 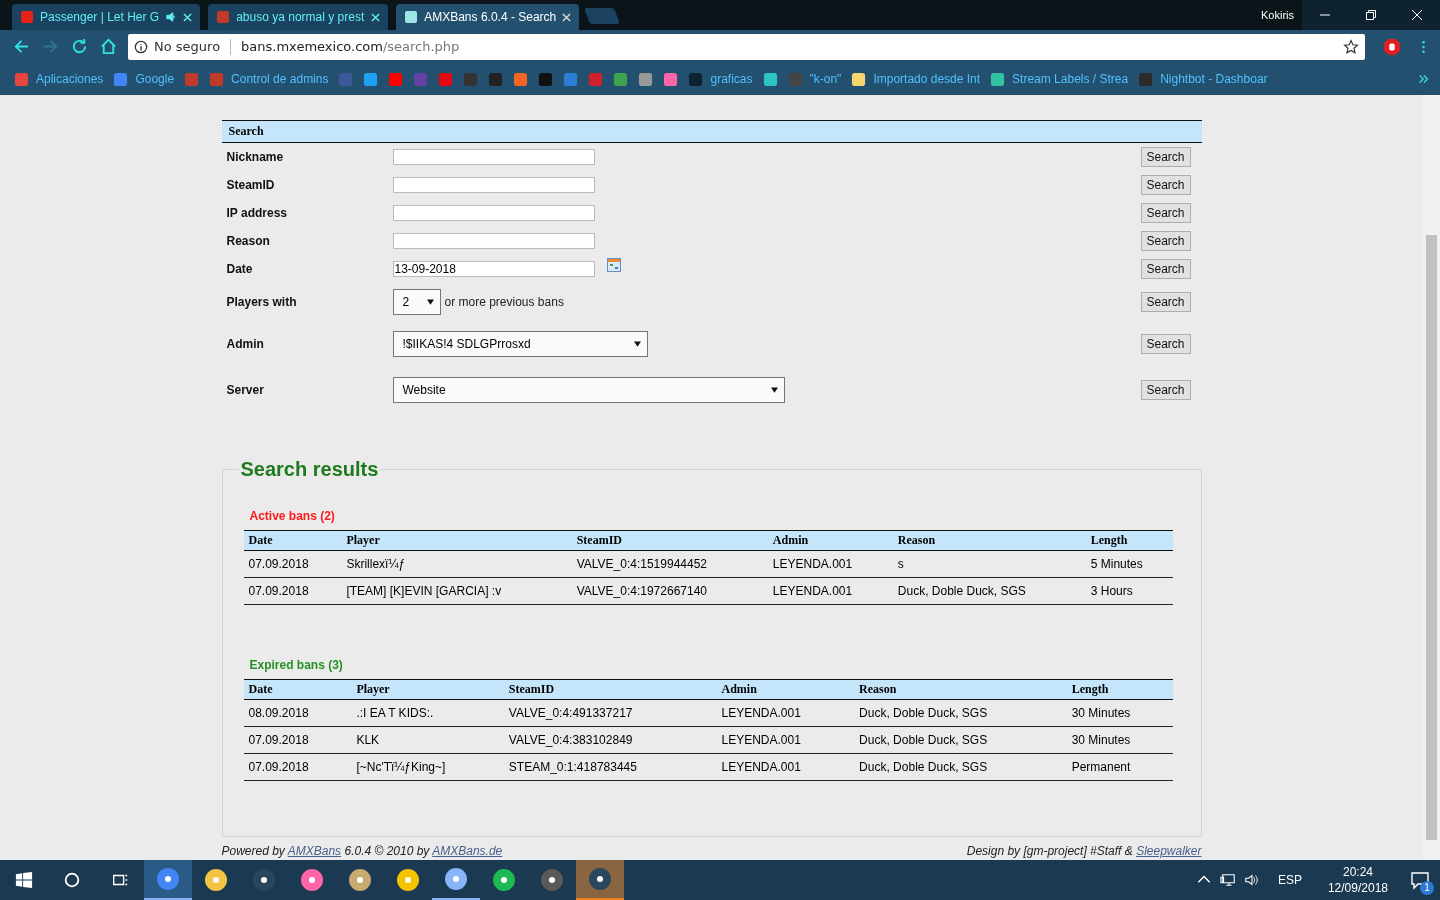 I want to click on column-header: Date, so click(x=292, y=540).